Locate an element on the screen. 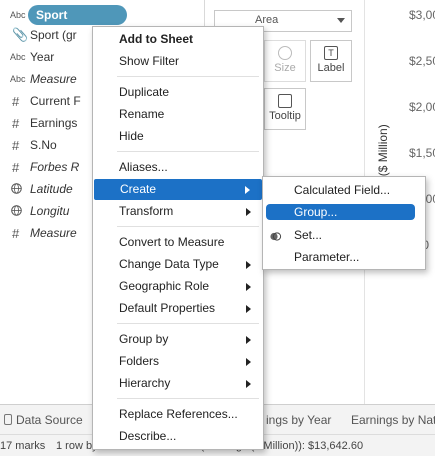 Image resolution: width=435 pixels, height=456 pixels. menu-item-show-filter: Show Filter is located at coordinates (178, 61).